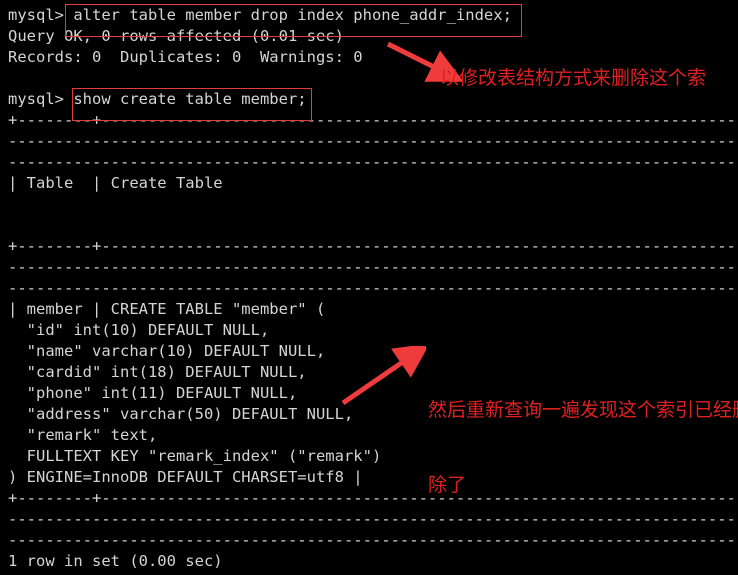 The height and width of the screenshot is (575, 738). I want to click on terminal-line-query-ok: Query OK, 0 rows affected (0.01 sec), so click(176, 36).